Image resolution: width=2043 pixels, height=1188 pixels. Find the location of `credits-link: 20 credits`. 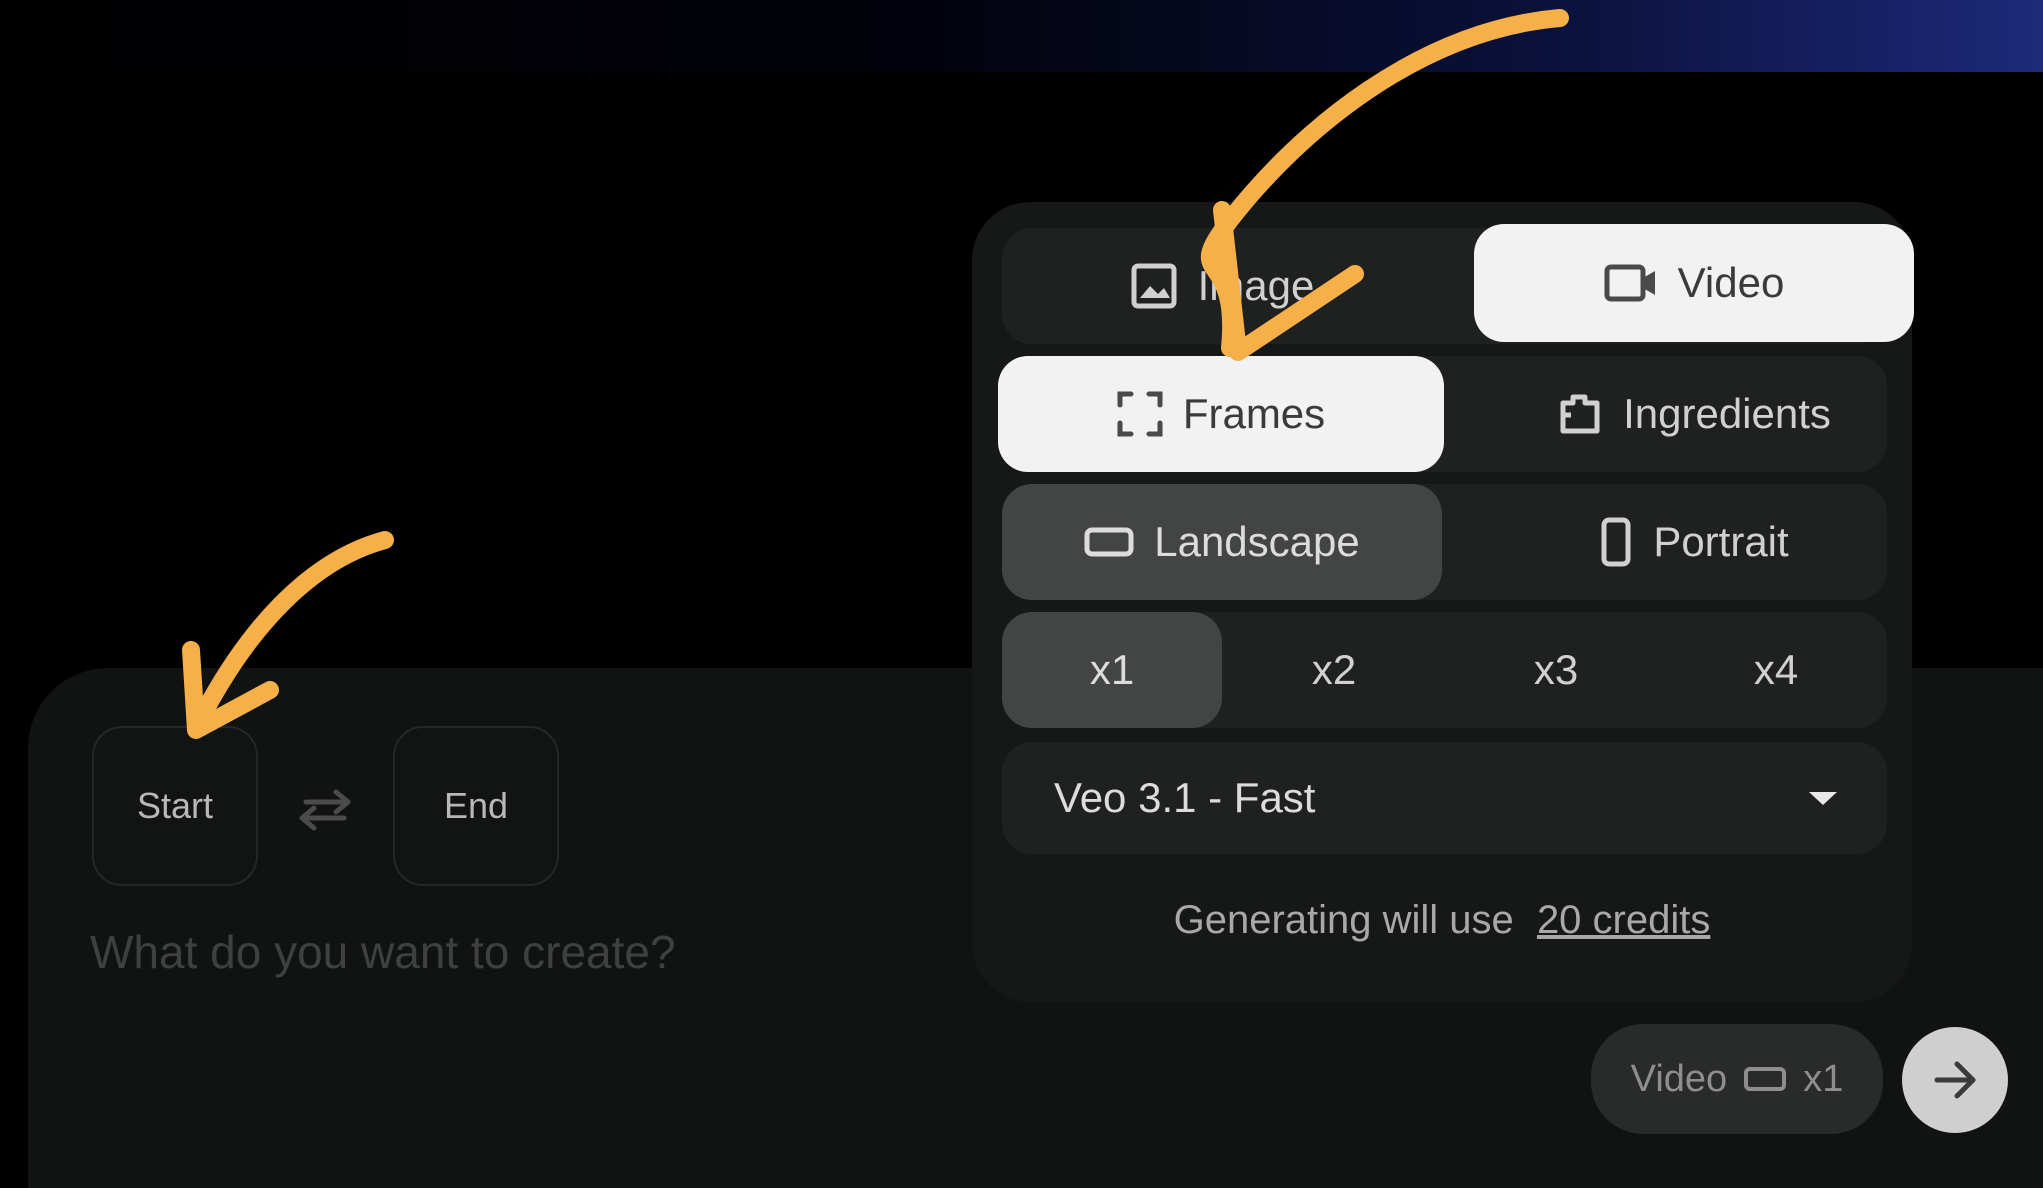

credits-link: 20 credits is located at coordinates (1623, 920).